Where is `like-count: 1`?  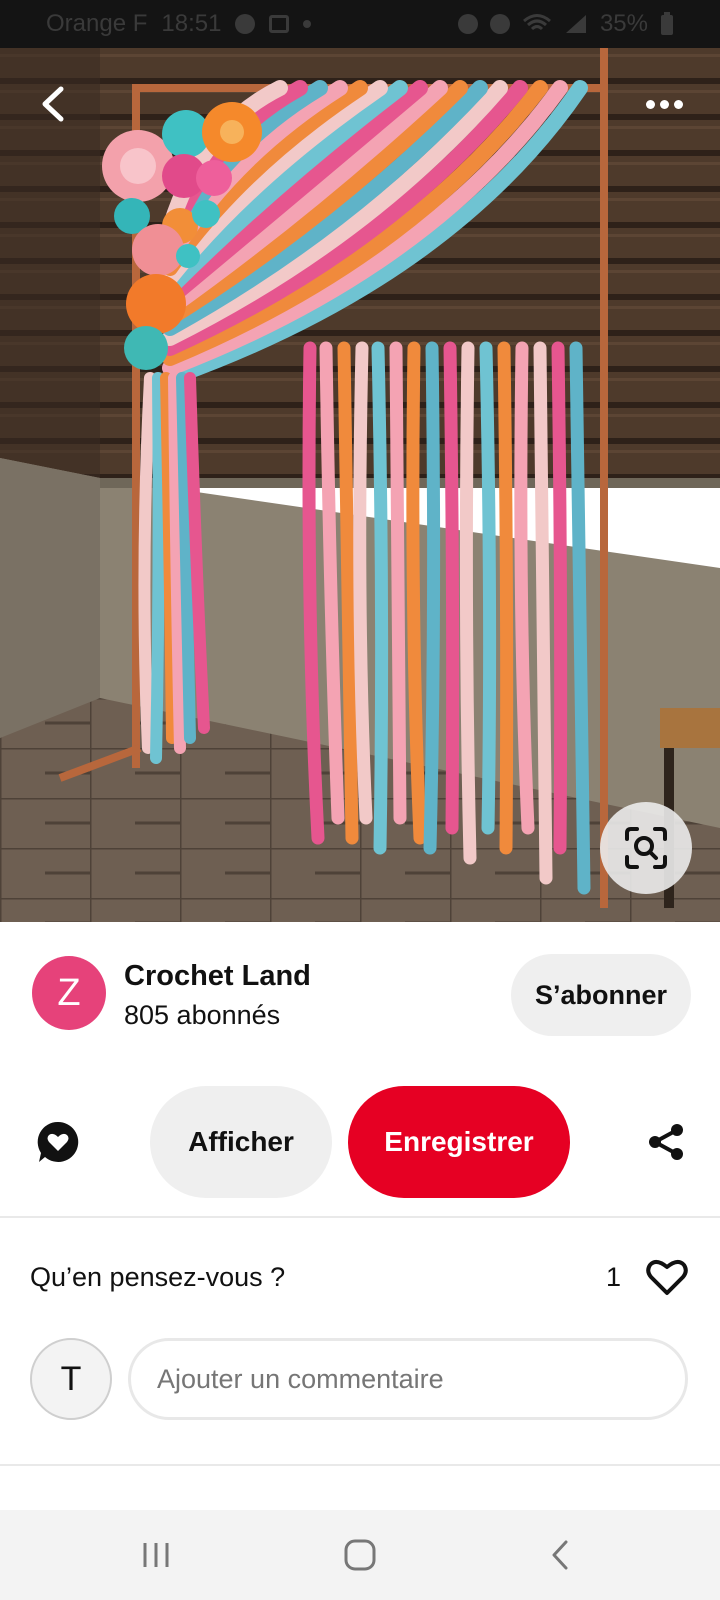
like-count: 1 is located at coordinates (614, 1277).